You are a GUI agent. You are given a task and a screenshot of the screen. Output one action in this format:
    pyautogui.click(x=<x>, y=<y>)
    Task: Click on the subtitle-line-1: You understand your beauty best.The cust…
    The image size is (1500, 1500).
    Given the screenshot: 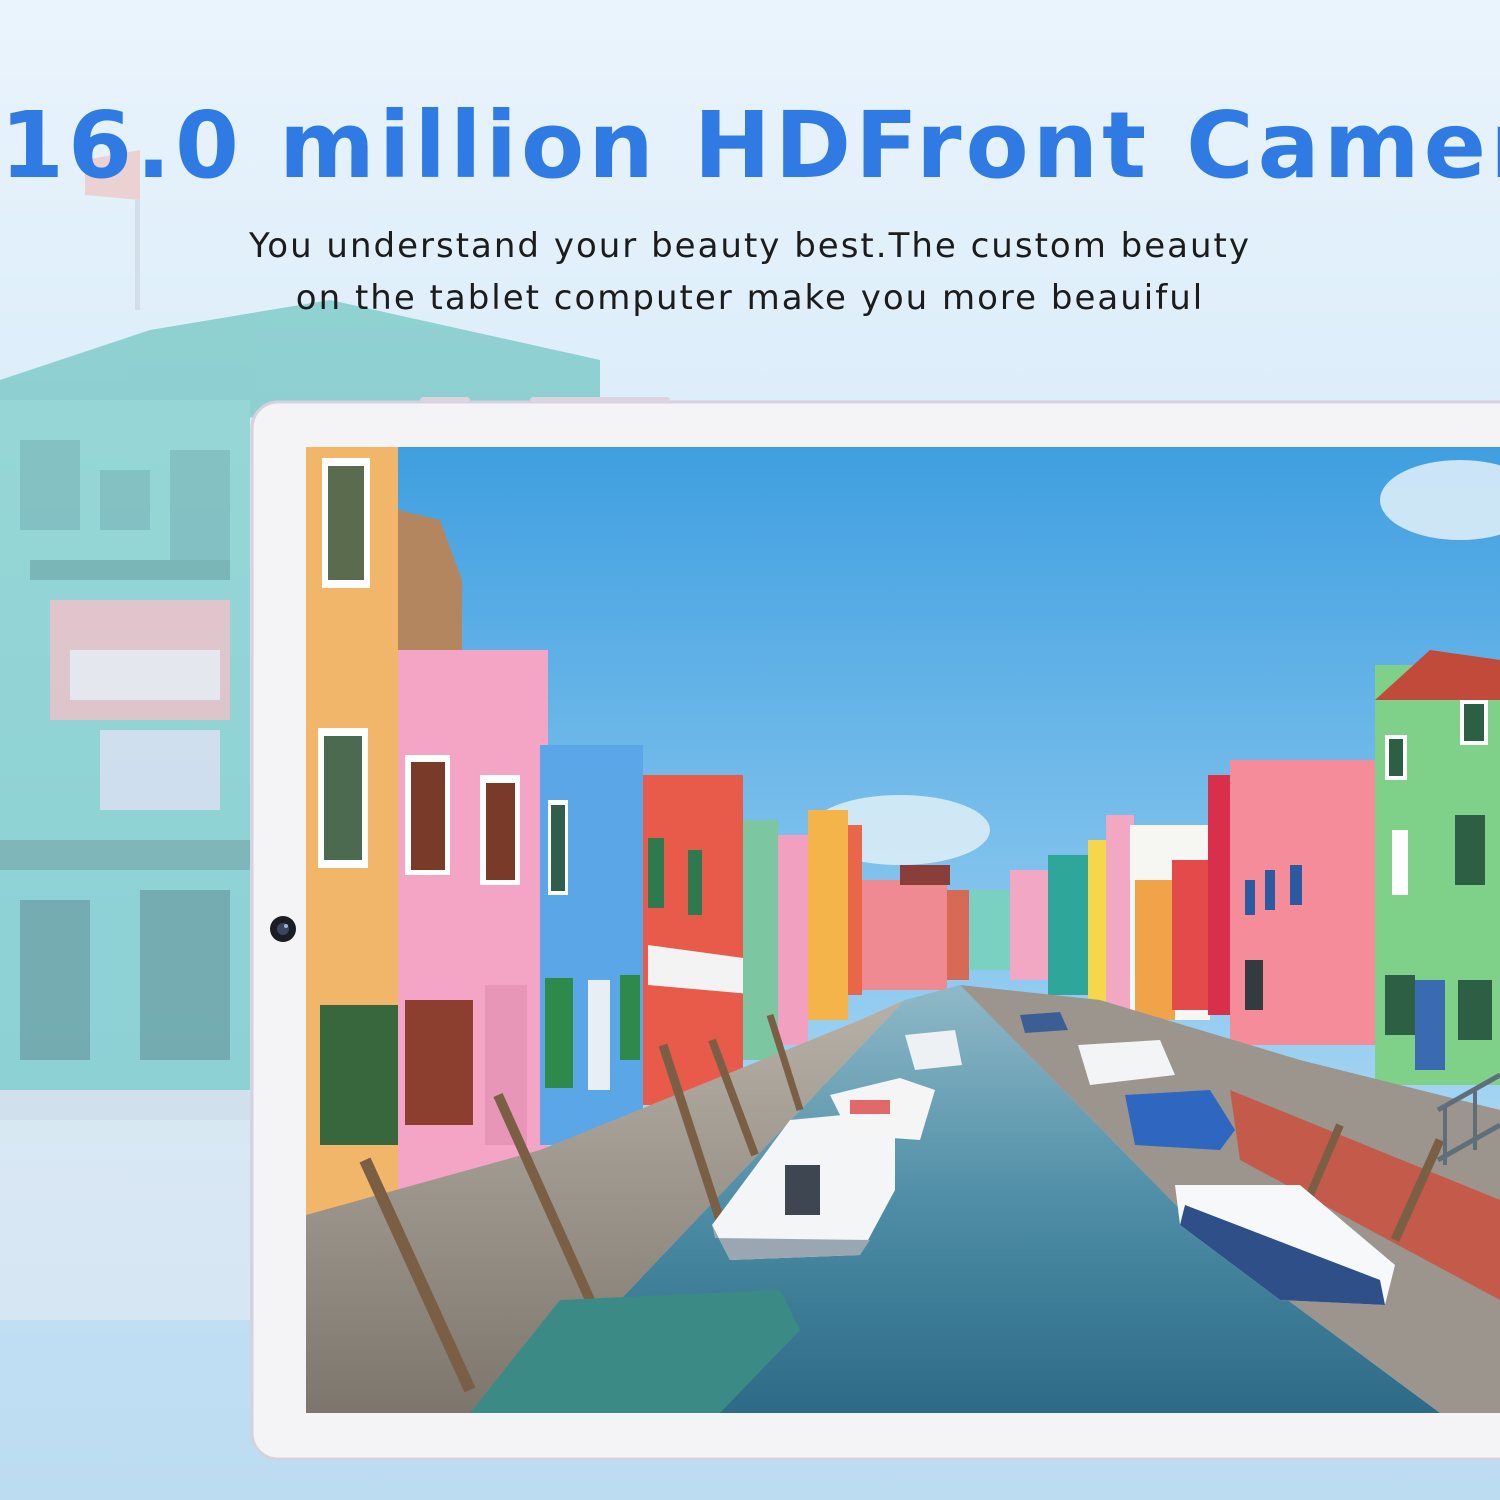 What is the action you would take?
    pyautogui.click(x=750, y=246)
    